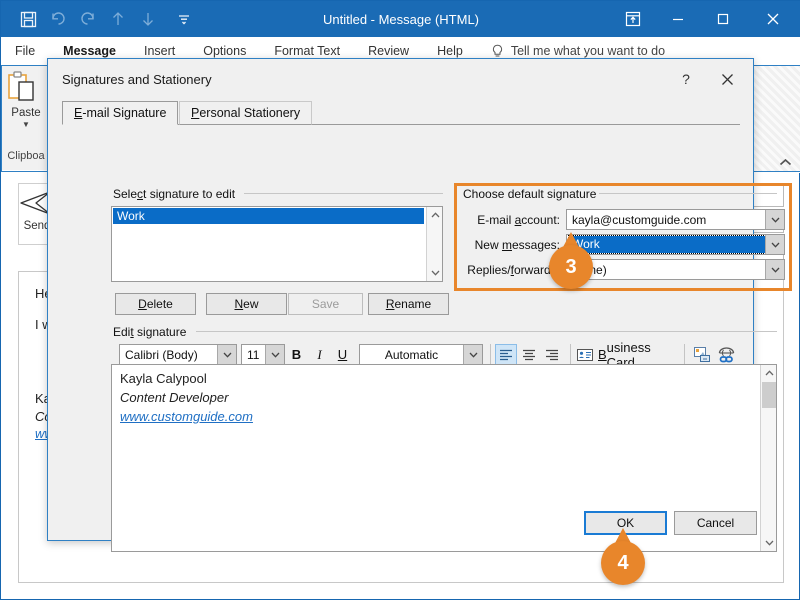 The height and width of the screenshot is (600, 800). Describe the element at coordinates (155, 304) in the screenshot. I see `delete-button: Delete` at that location.